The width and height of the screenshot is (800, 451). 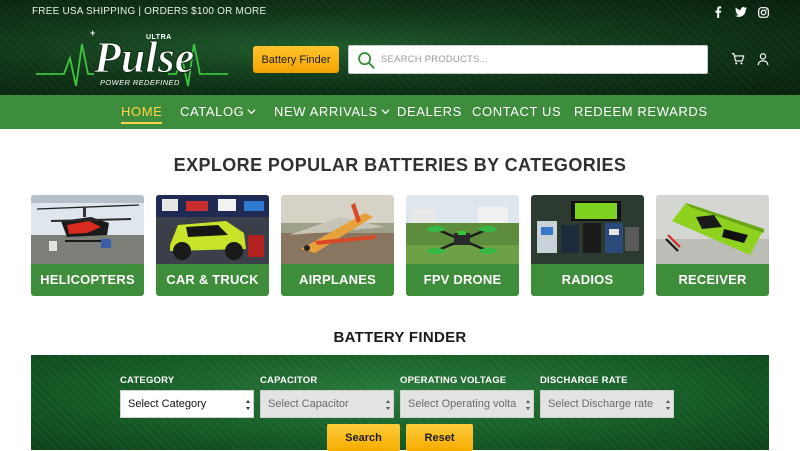 What do you see at coordinates (712, 229) in the screenshot?
I see `receiver-battery-image` at bounding box center [712, 229].